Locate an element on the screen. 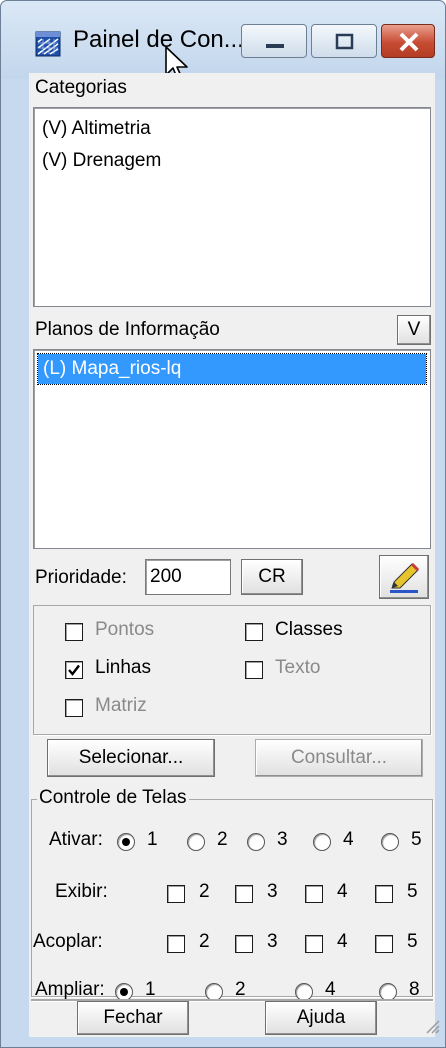 The width and height of the screenshot is (446, 1048). grid-window-icon is located at coordinates (48, 44).